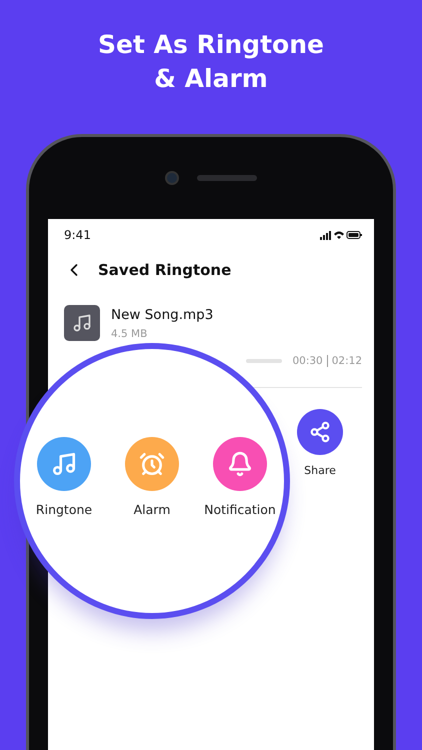 This screenshot has height=750, width=422. Describe the element at coordinates (64, 525) in the screenshot. I see `action-button: Ringtone` at that location.